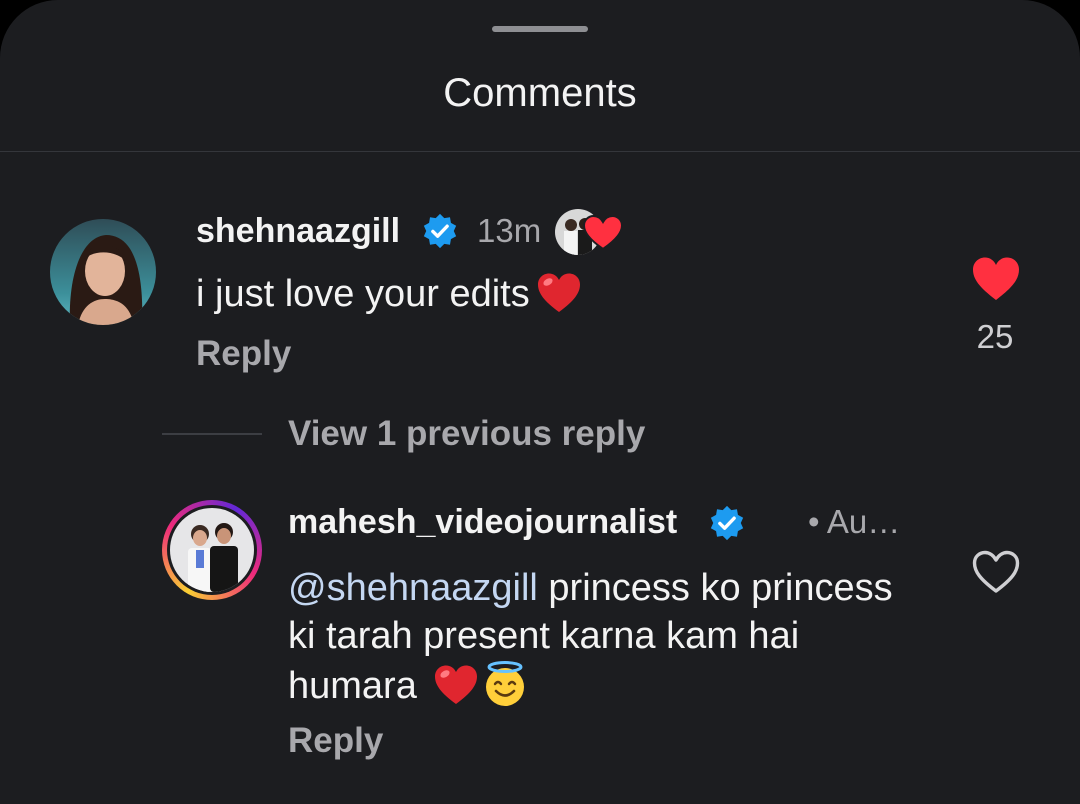  What do you see at coordinates (996, 572) in the screenshot?
I see `heart-outline-icon` at bounding box center [996, 572].